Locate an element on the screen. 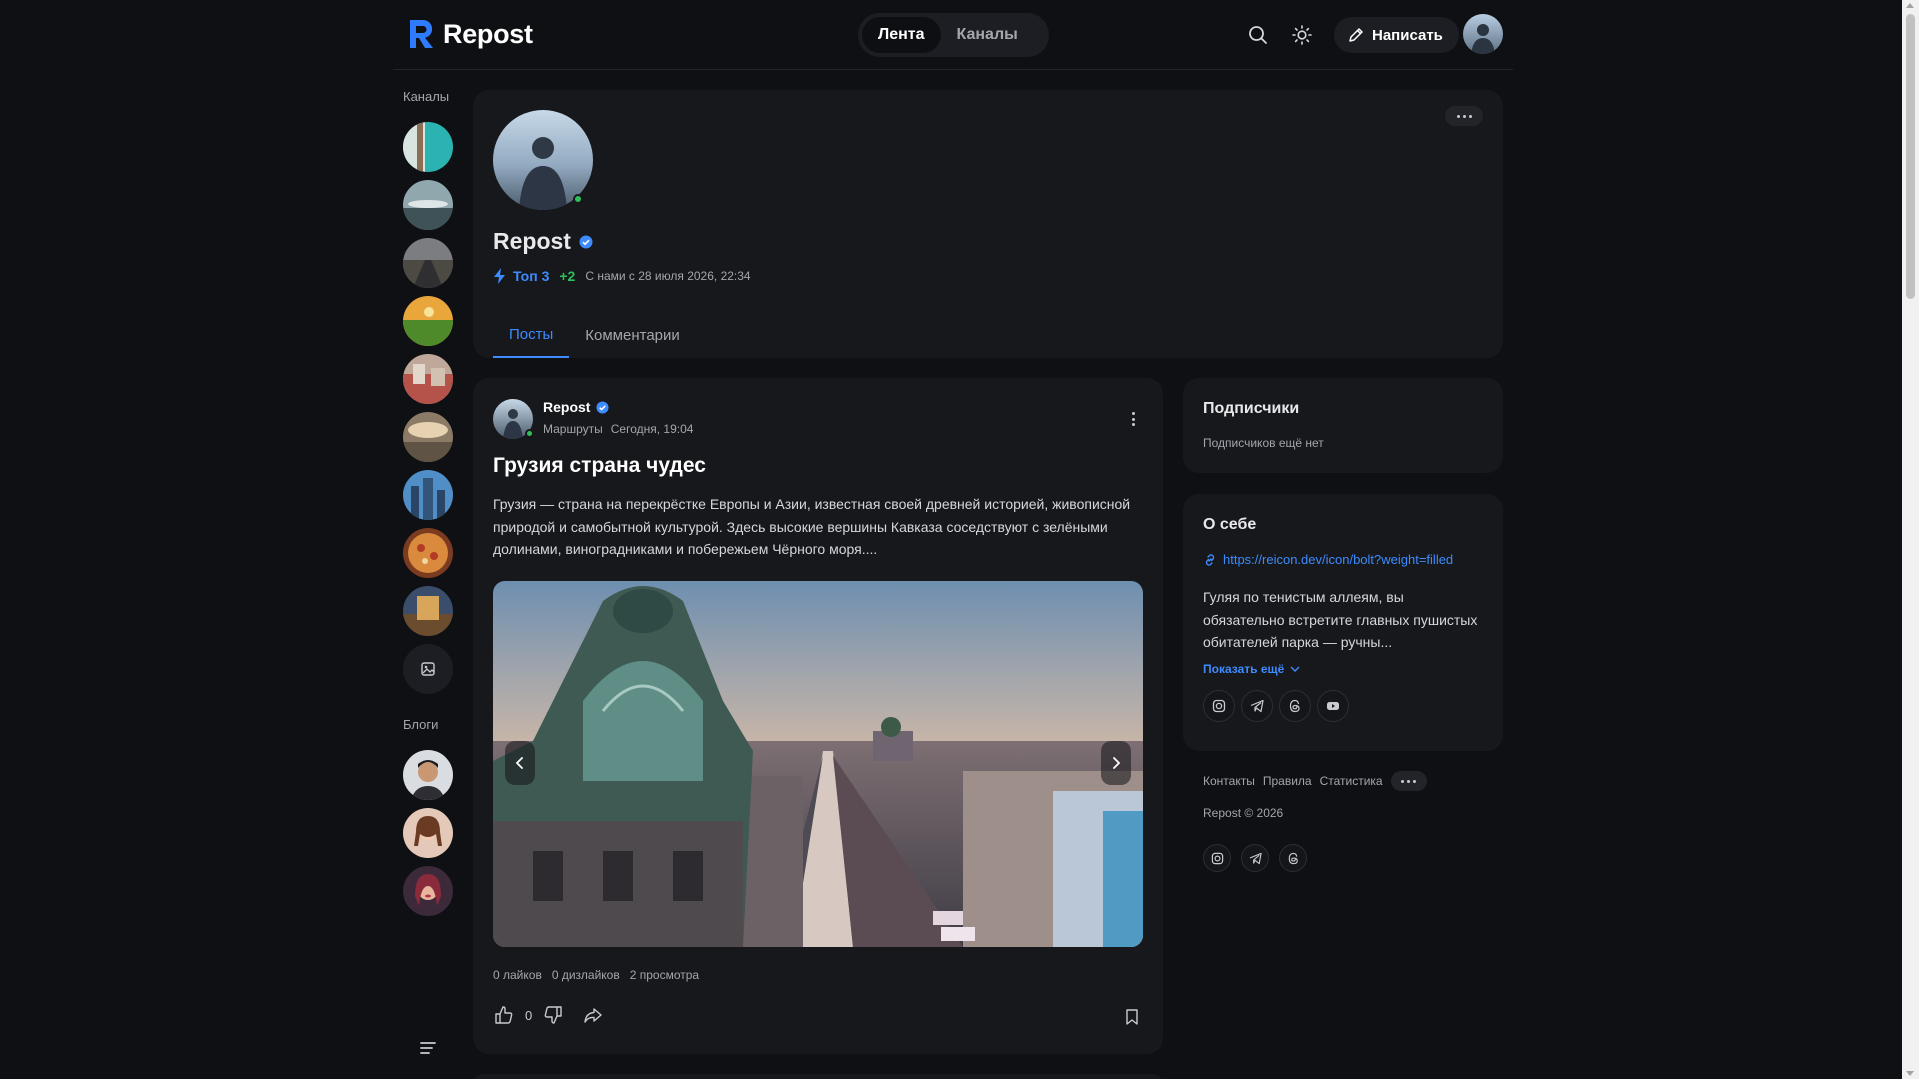 The height and width of the screenshot is (1079, 1919). subscribers-card: Подписчики Подписчиков ещё нет is located at coordinates (1343, 425).